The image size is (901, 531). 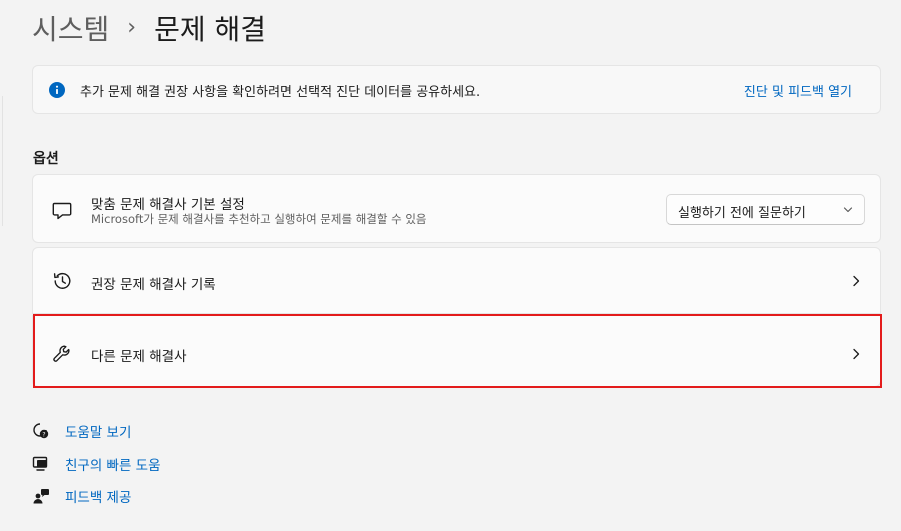 What do you see at coordinates (1, 161) in the screenshot?
I see `nav-edge-divider` at bounding box center [1, 161].